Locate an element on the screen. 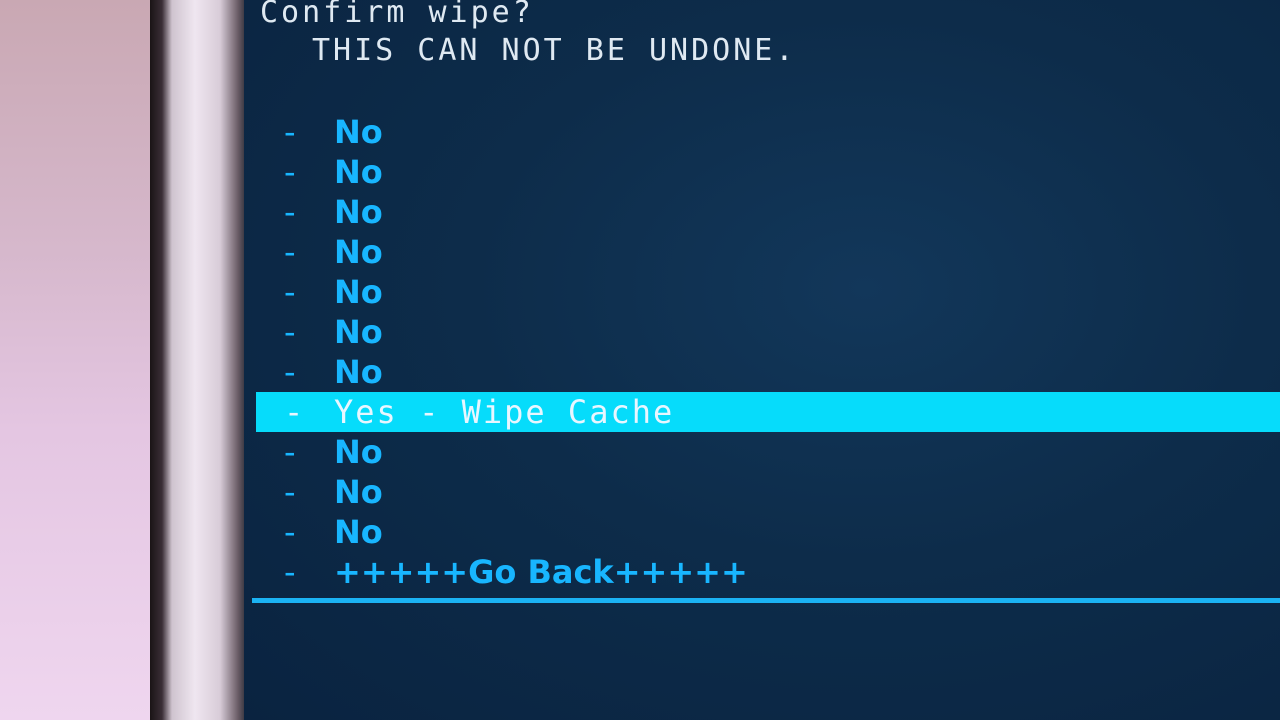 The height and width of the screenshot is (720, 1280). confirm-header: Confirm wipe? THIS CAN NOT BE UNDONE. is located at coordinates (528, 35).